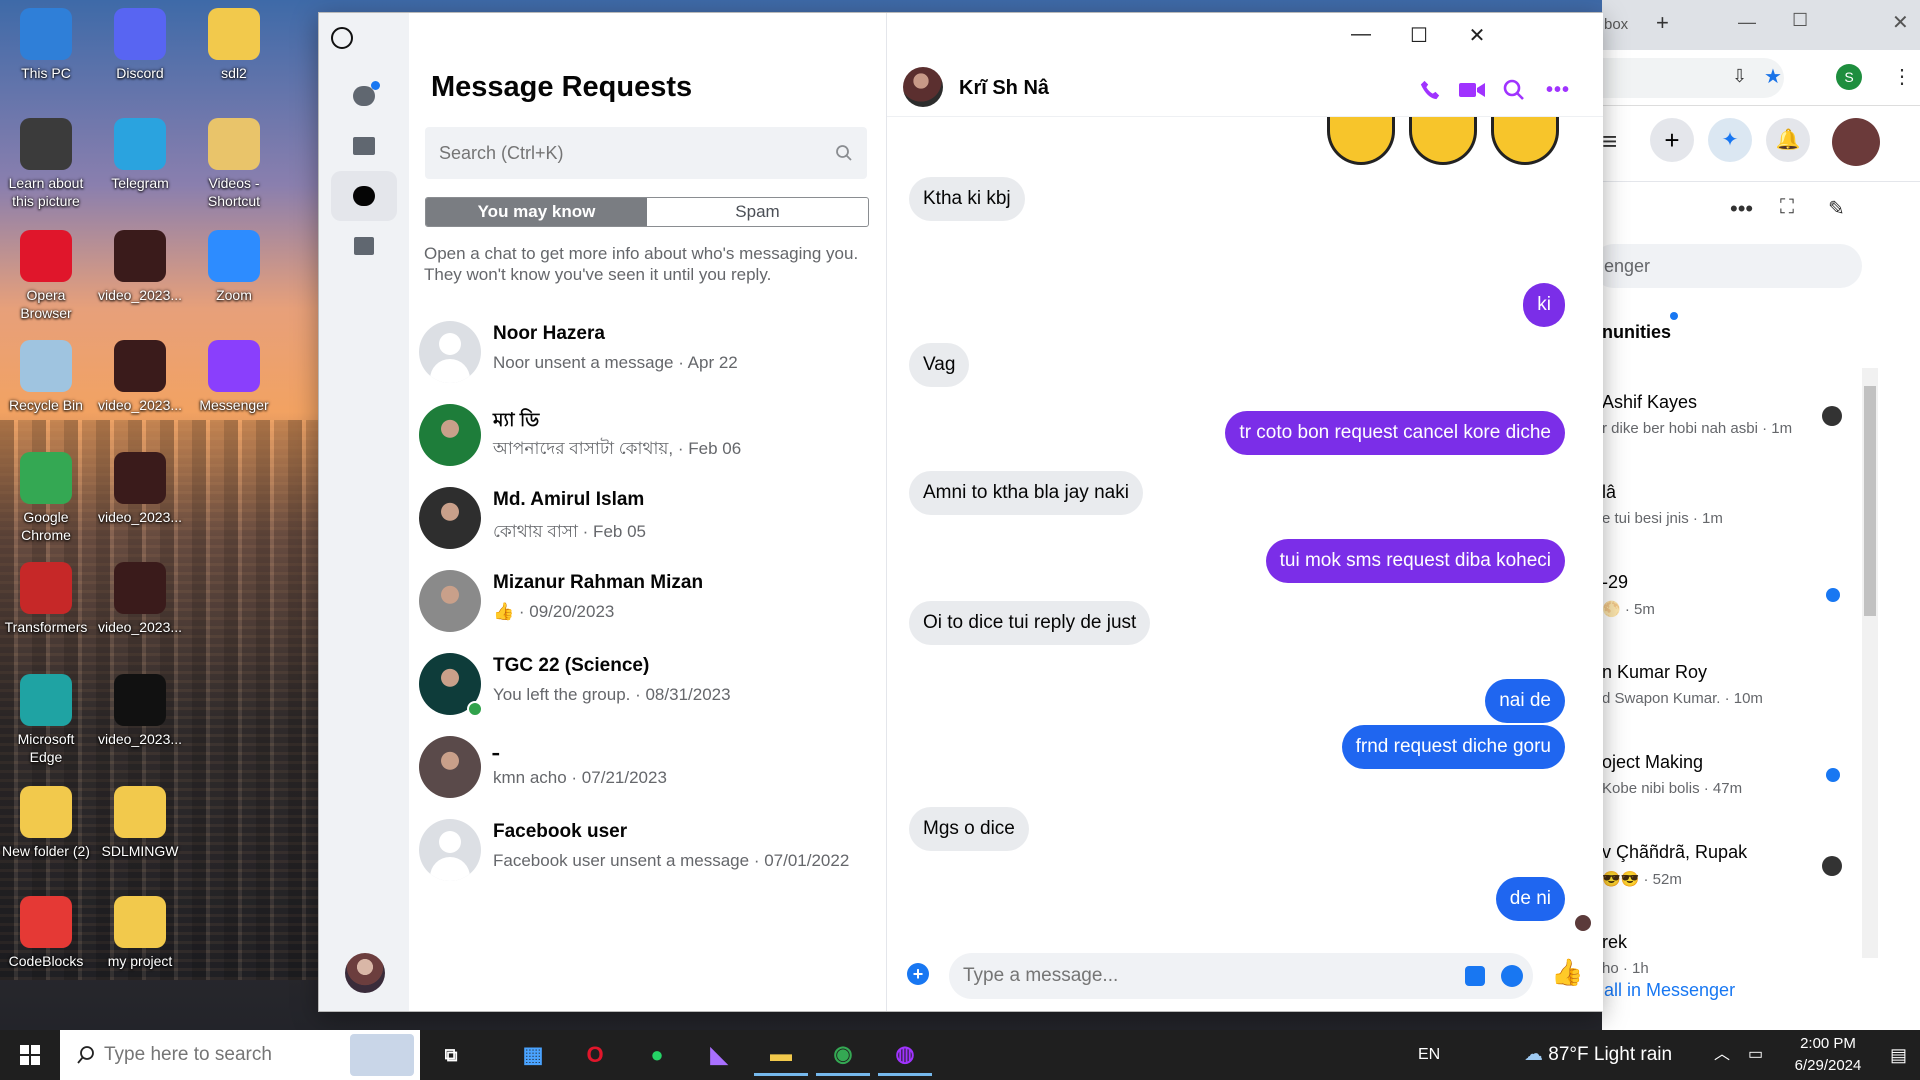  Describe the element at coordinates (1856, 142) in the screenshot. I see `account-avatar` at that location.